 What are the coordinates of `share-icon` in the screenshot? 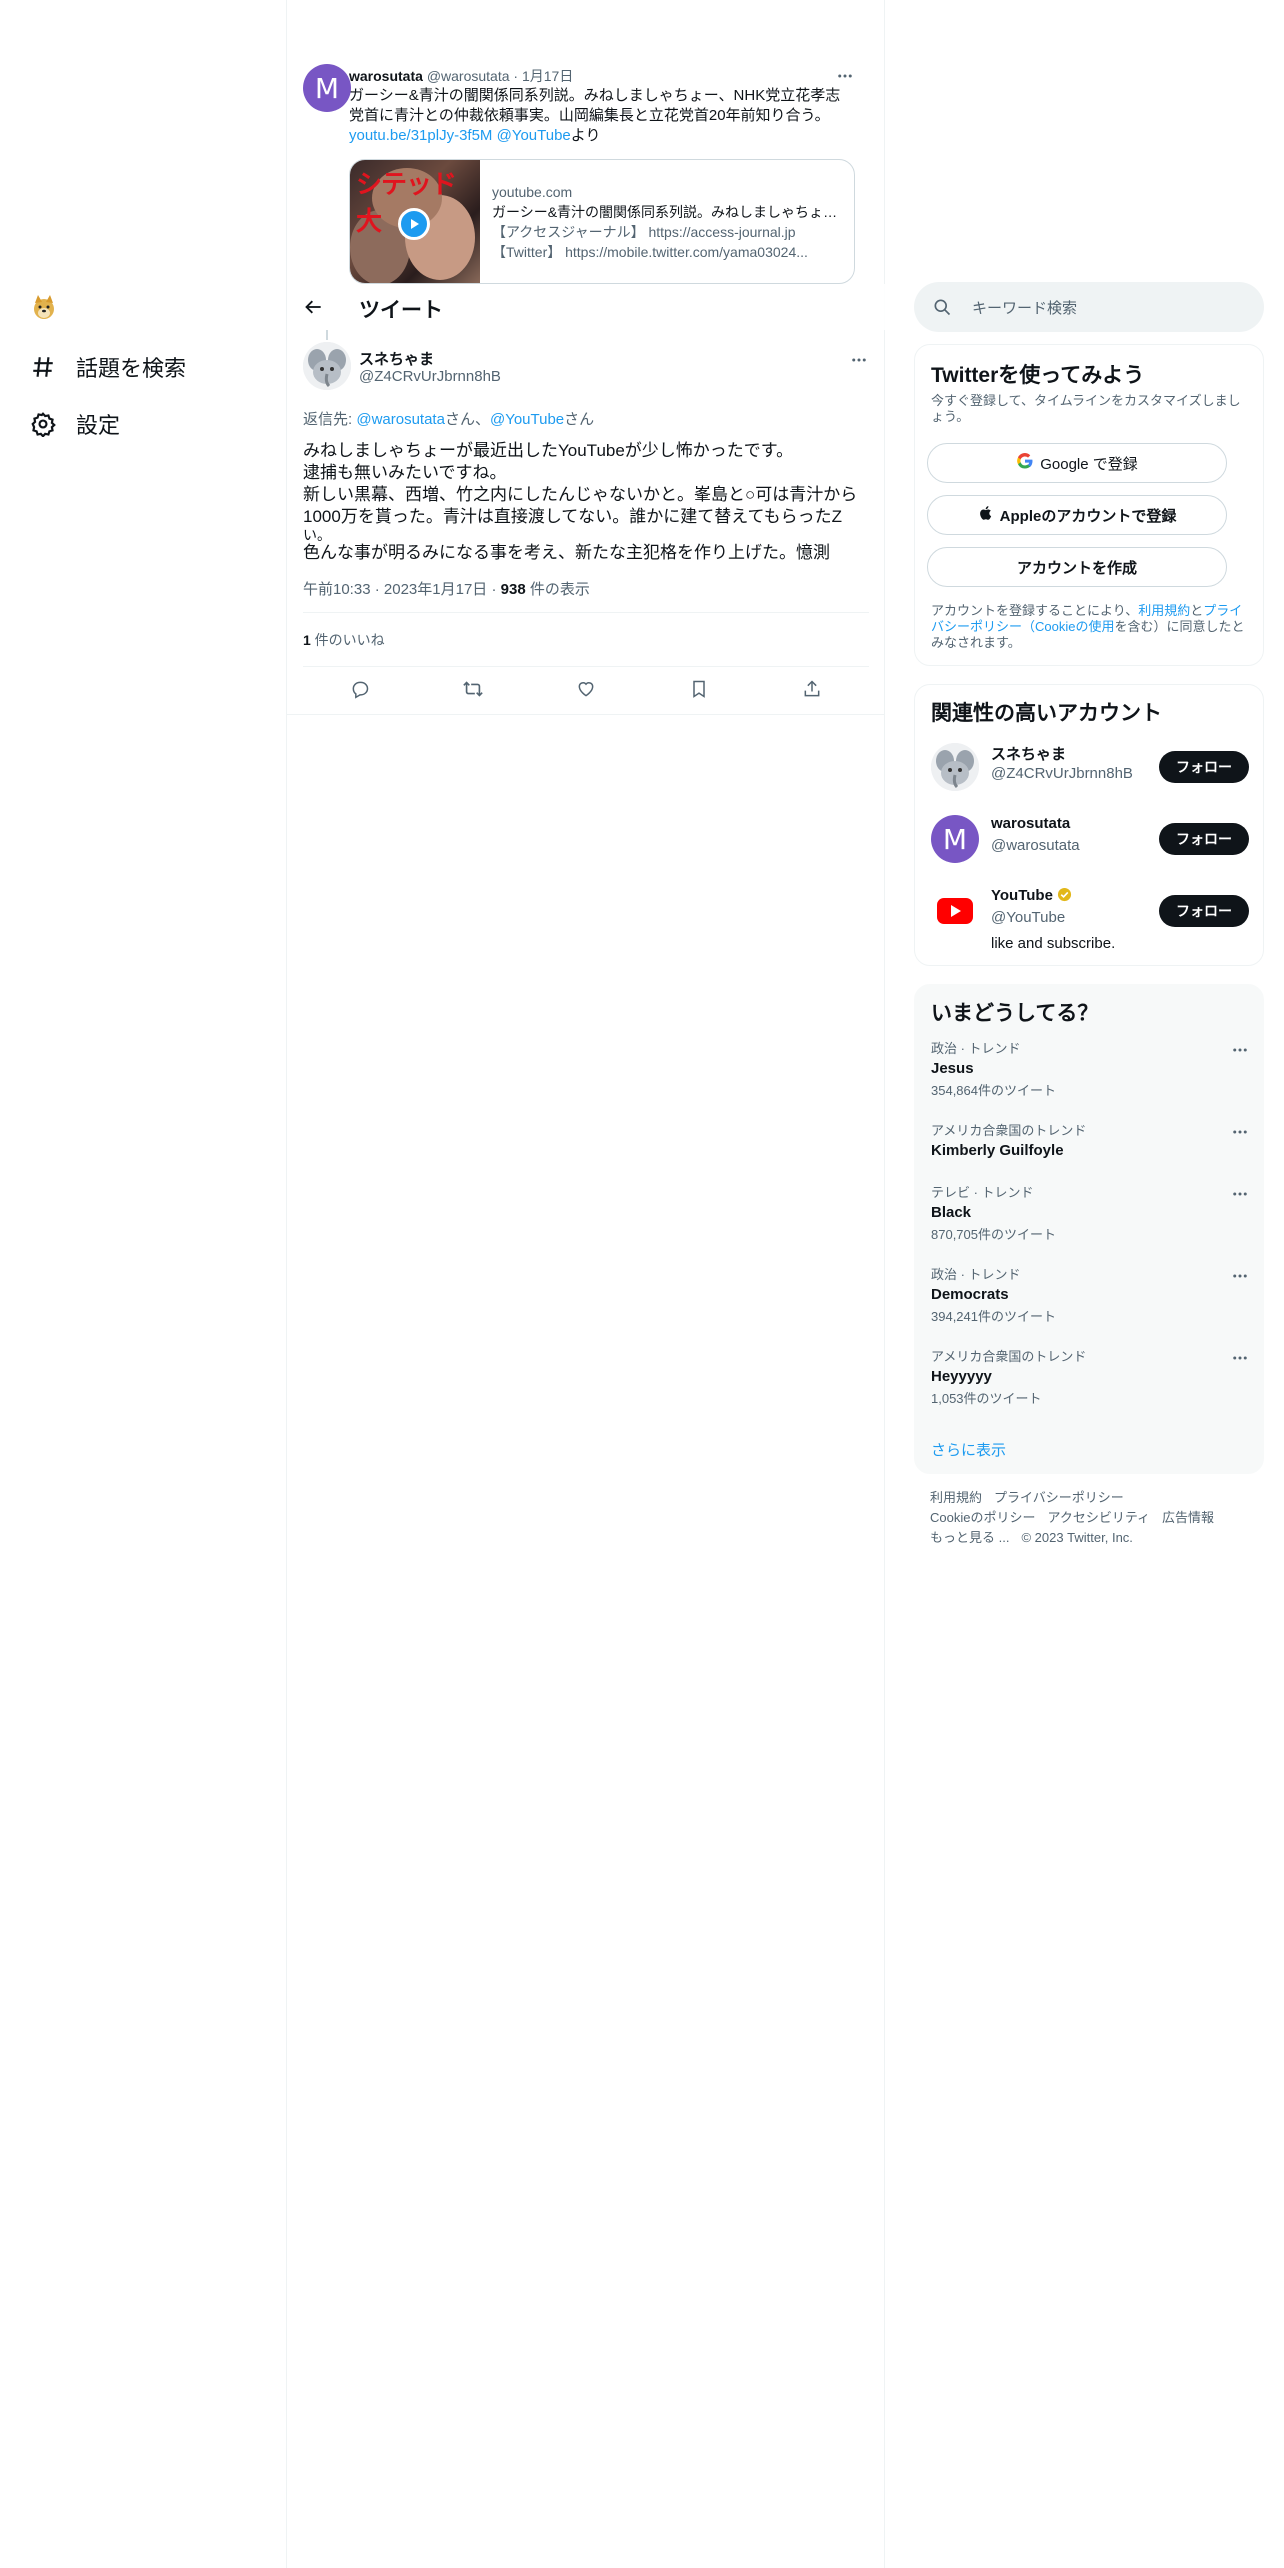 It's located at (812, 689).